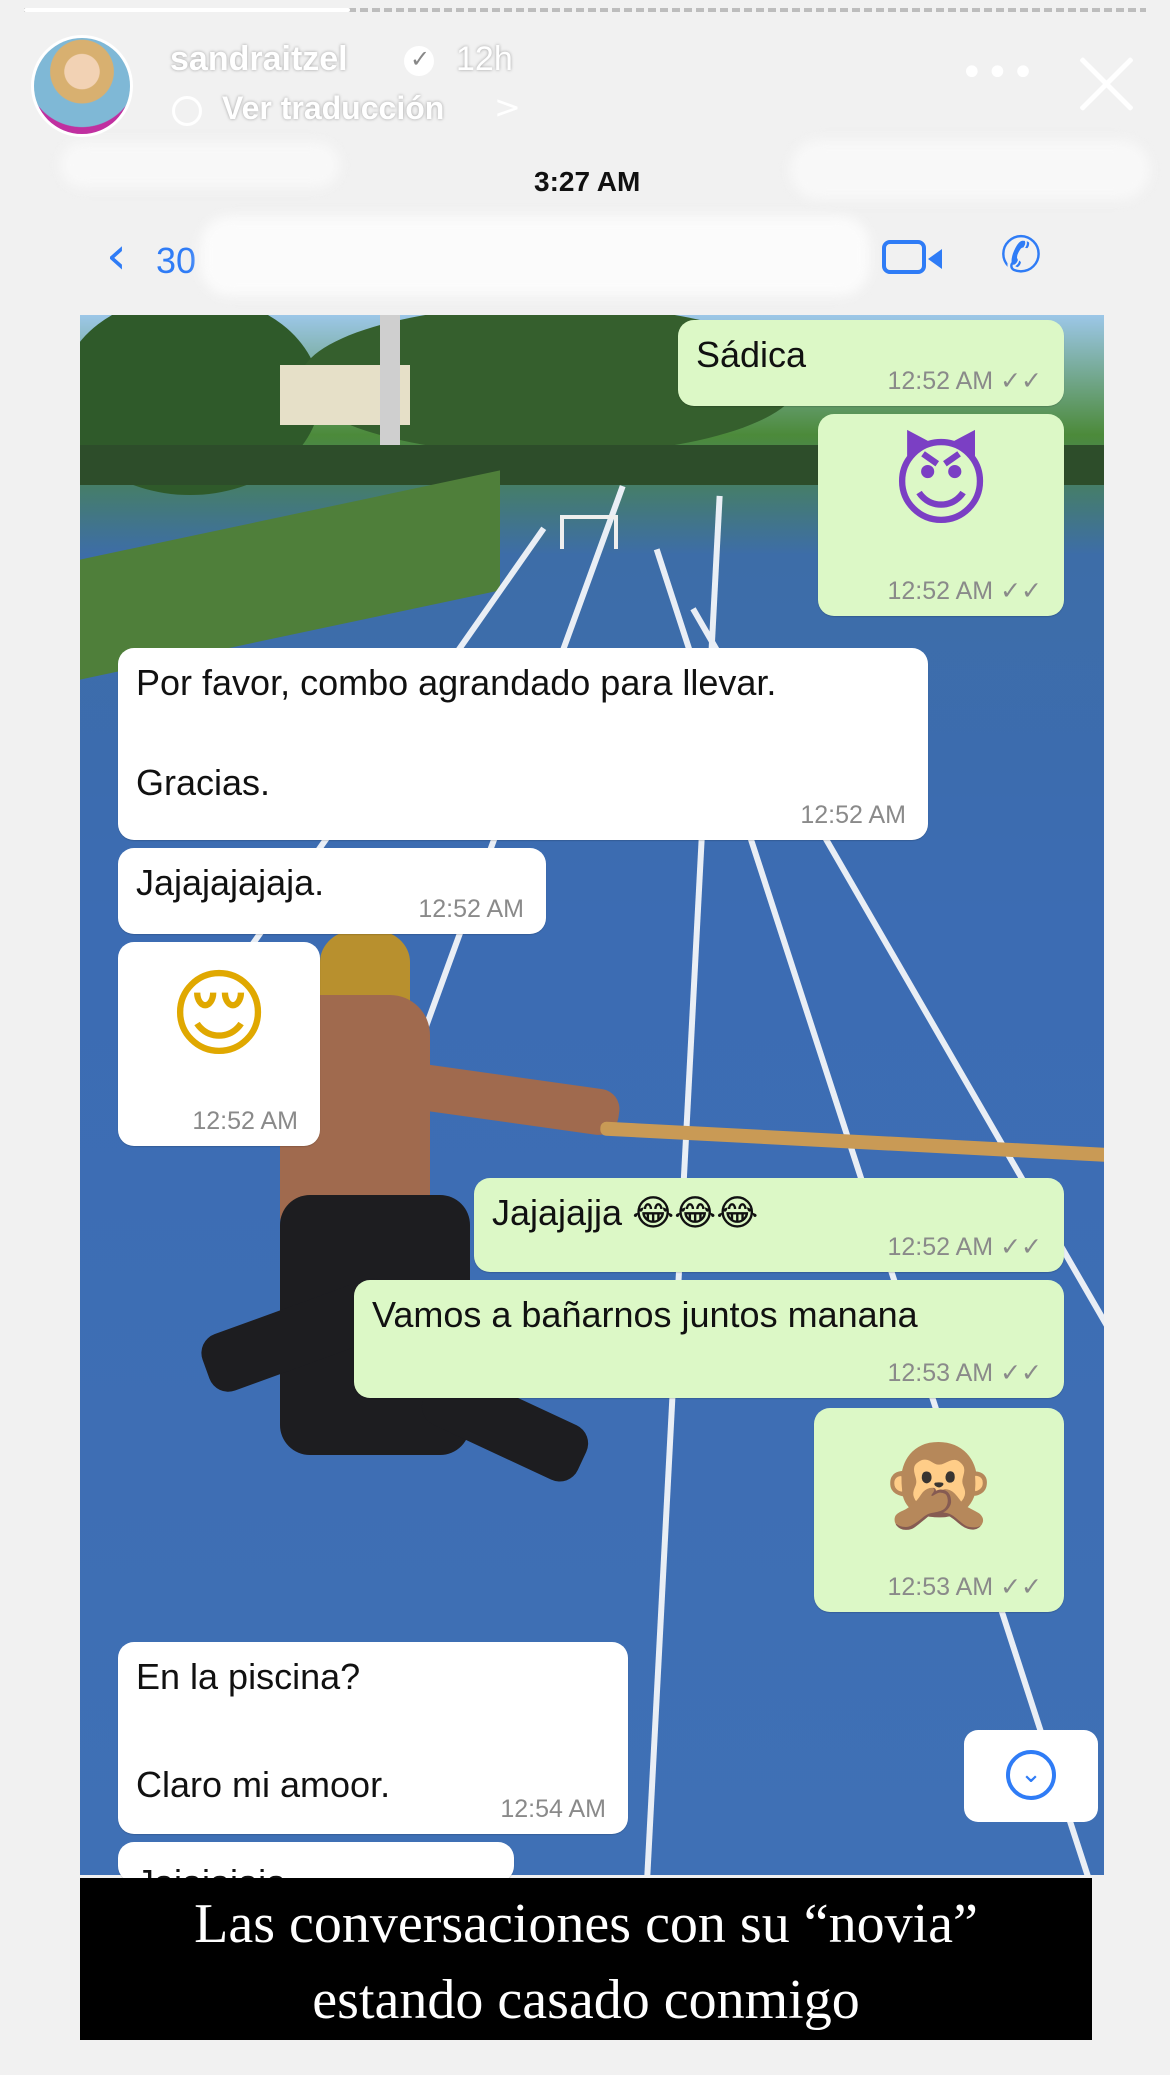 This screenshot has width=1170, height=2075. What do you see at coordinates (1108, 84) in the screenshot?
I see `close-icon` at bounding box center [1108, 84].